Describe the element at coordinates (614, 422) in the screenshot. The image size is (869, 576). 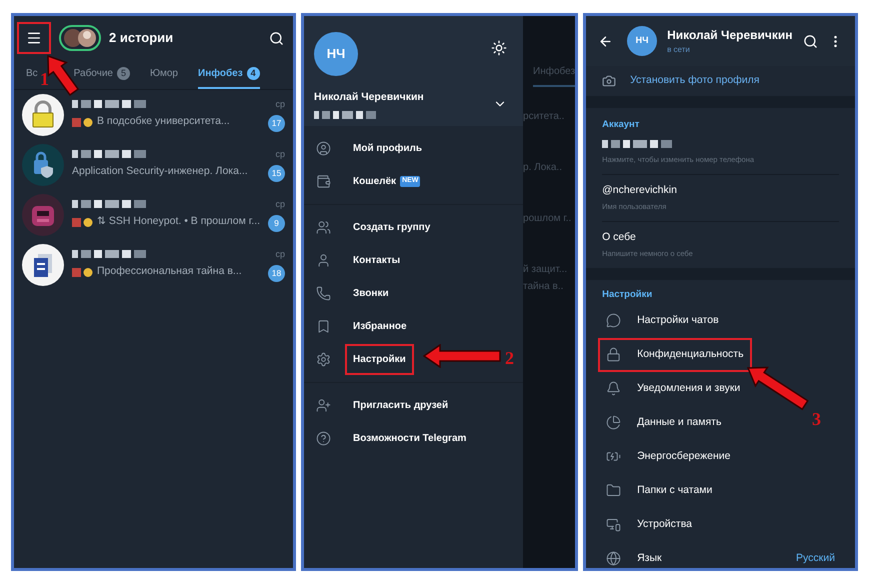
I see `pie-chart-icon` at that location.